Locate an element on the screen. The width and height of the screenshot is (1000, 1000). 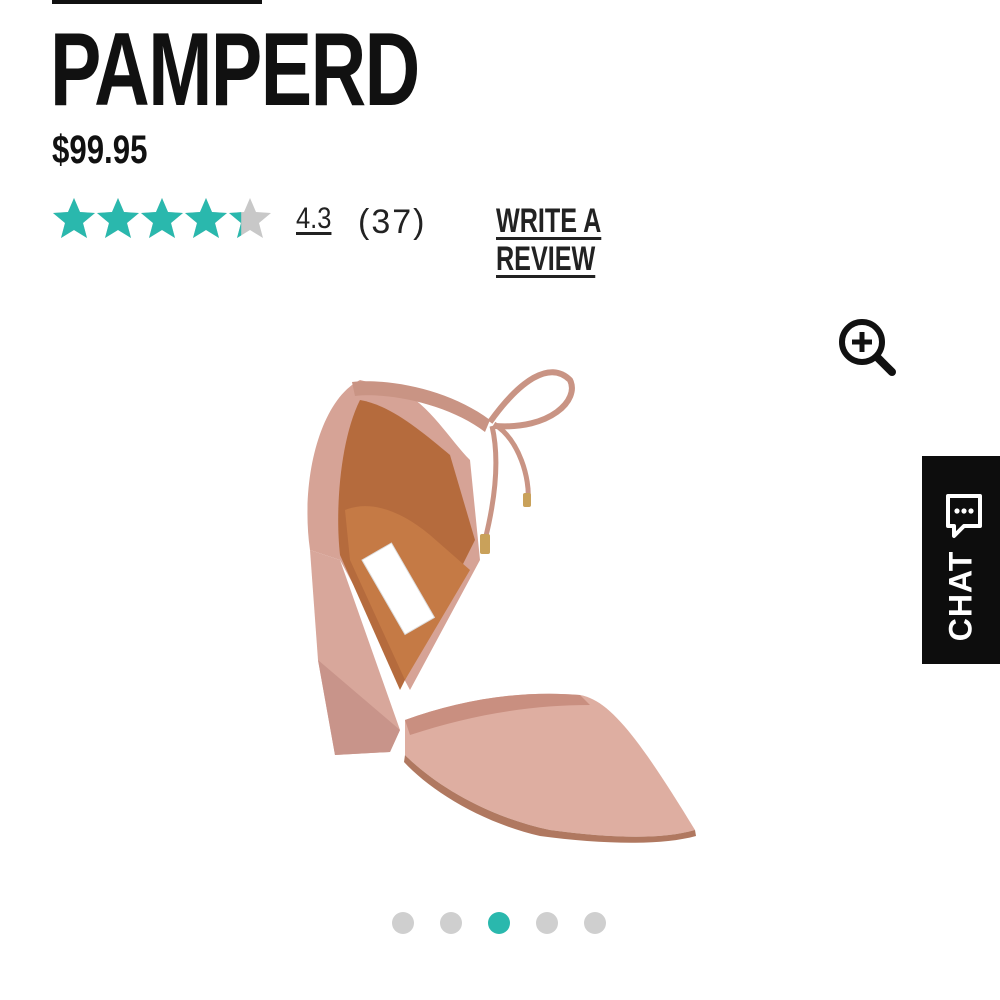
top-link-underline is located at coordinates (157, 2).